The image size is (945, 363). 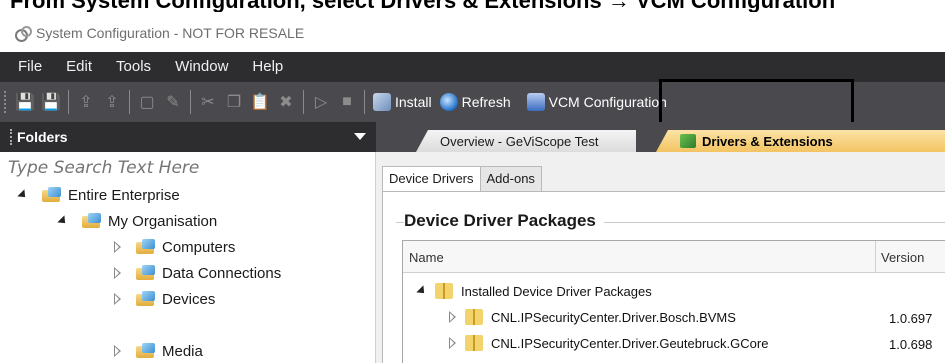 I want to click on tree-item-devices: Devices, so click(x=162, y=299).